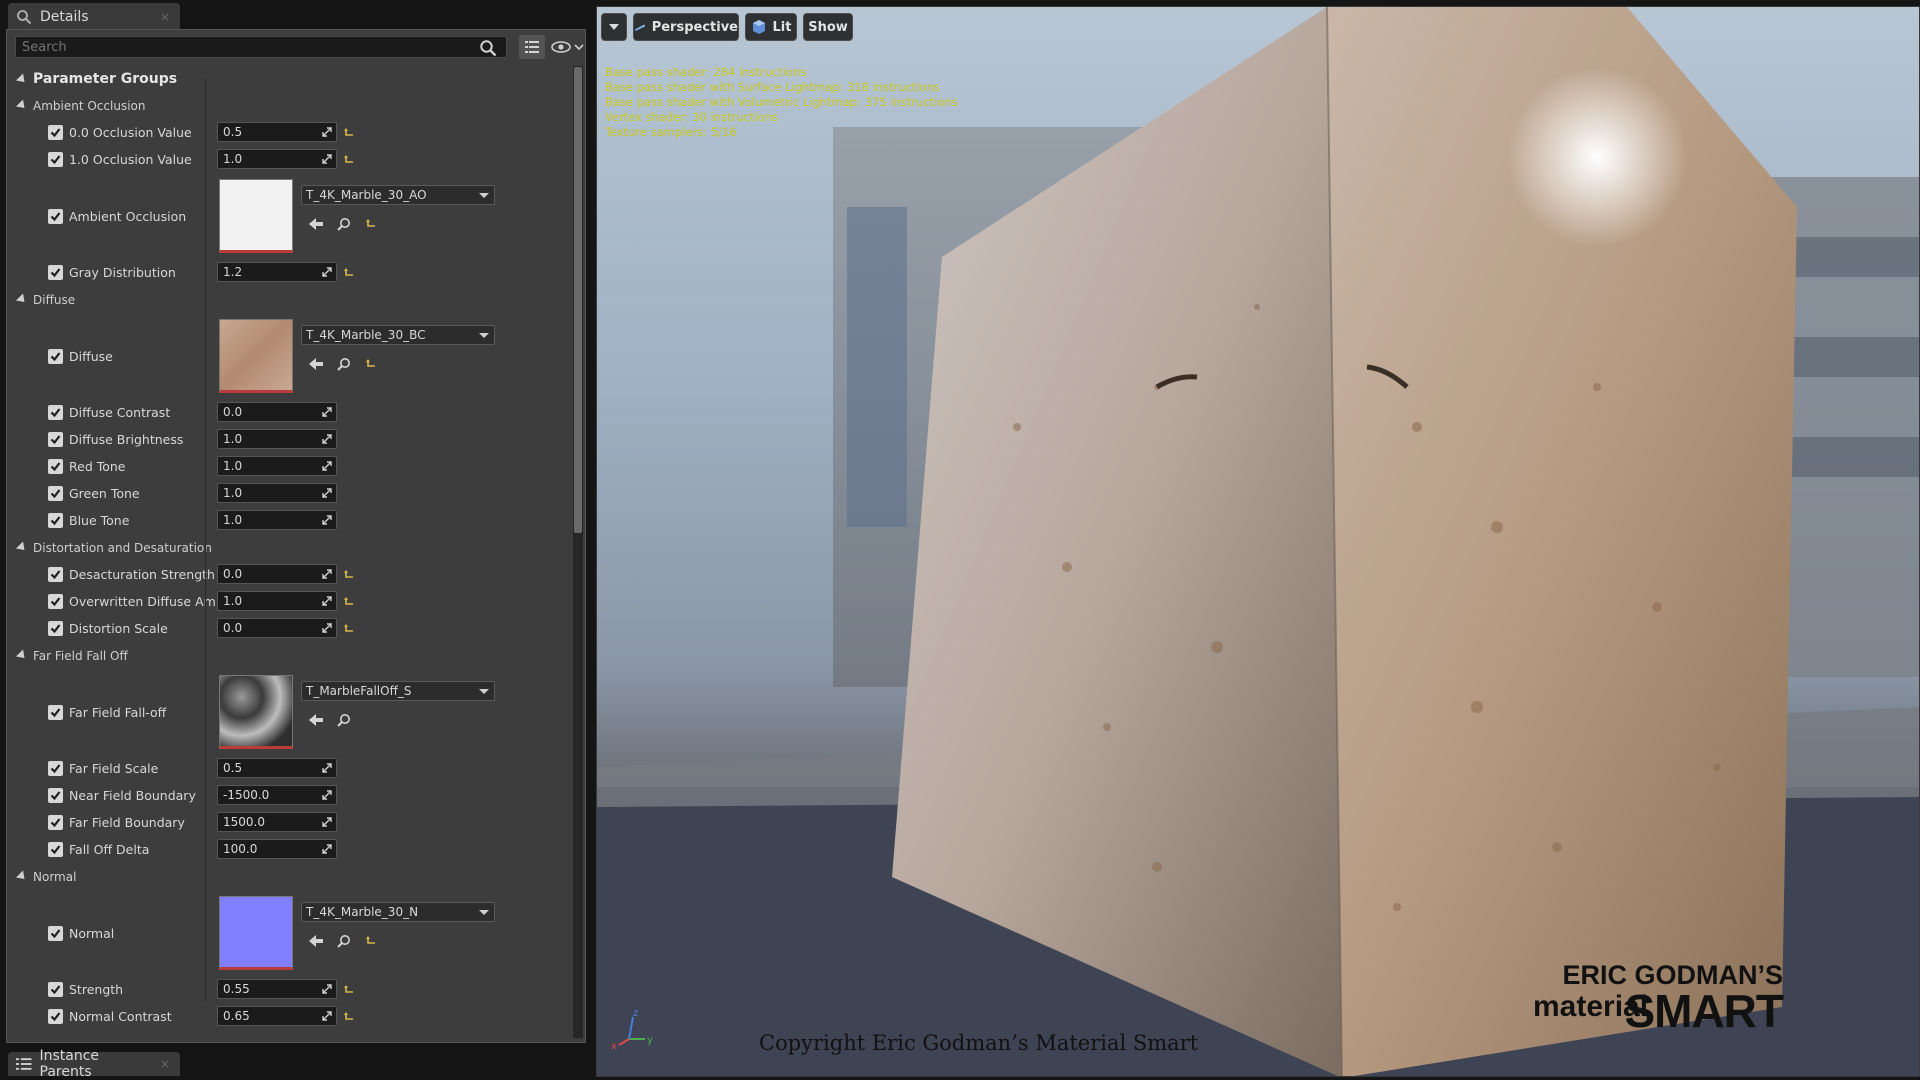  I want to click on scrollbar, so click(578, 552).